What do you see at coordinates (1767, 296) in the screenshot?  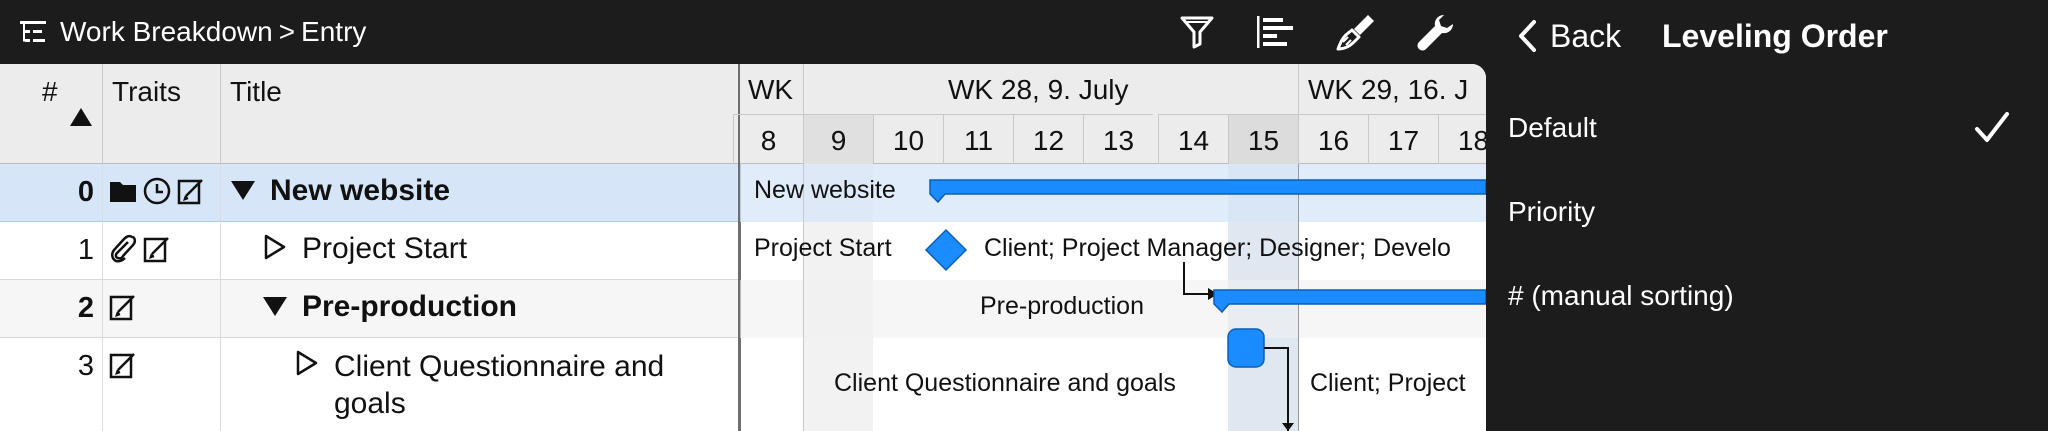 I see `option-manual-sorting: # (manual sorting)` at bounding box center [1767, 296].